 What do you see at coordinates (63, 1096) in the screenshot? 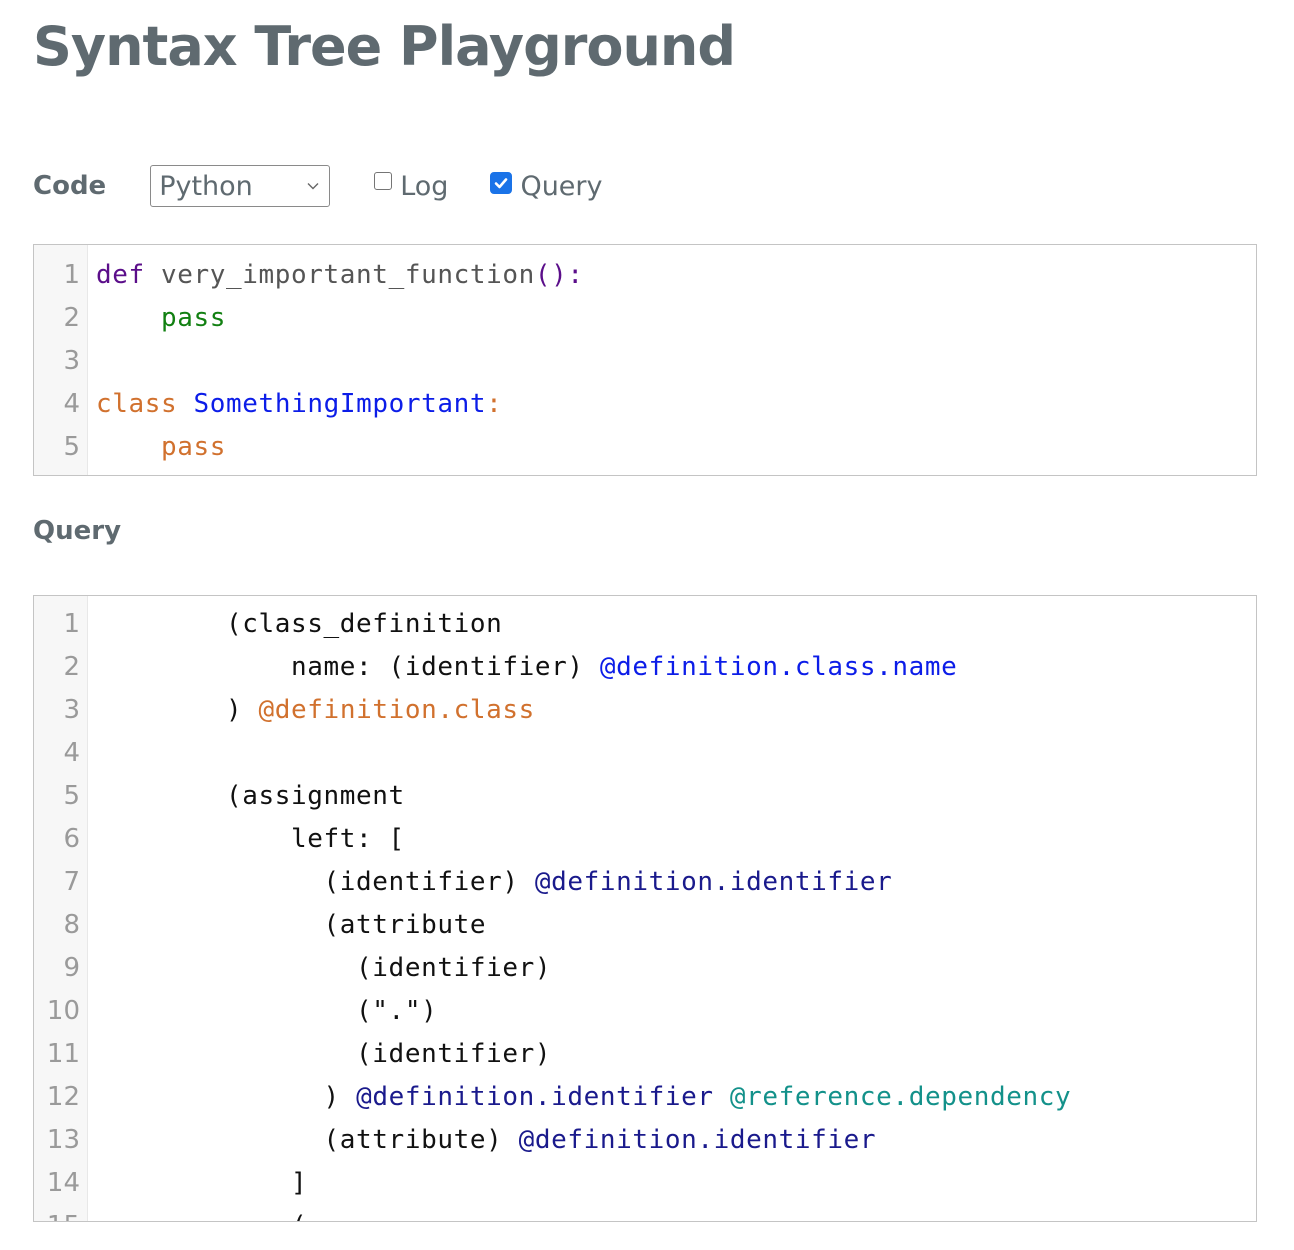
I see `line-number: 12` at bounding box center [63, 1096].